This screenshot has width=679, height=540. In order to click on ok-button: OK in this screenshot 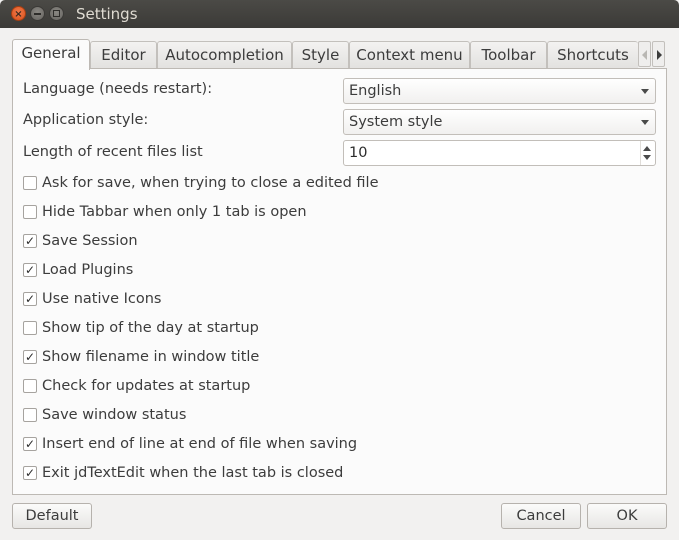, I will do `click(627, 516)`.